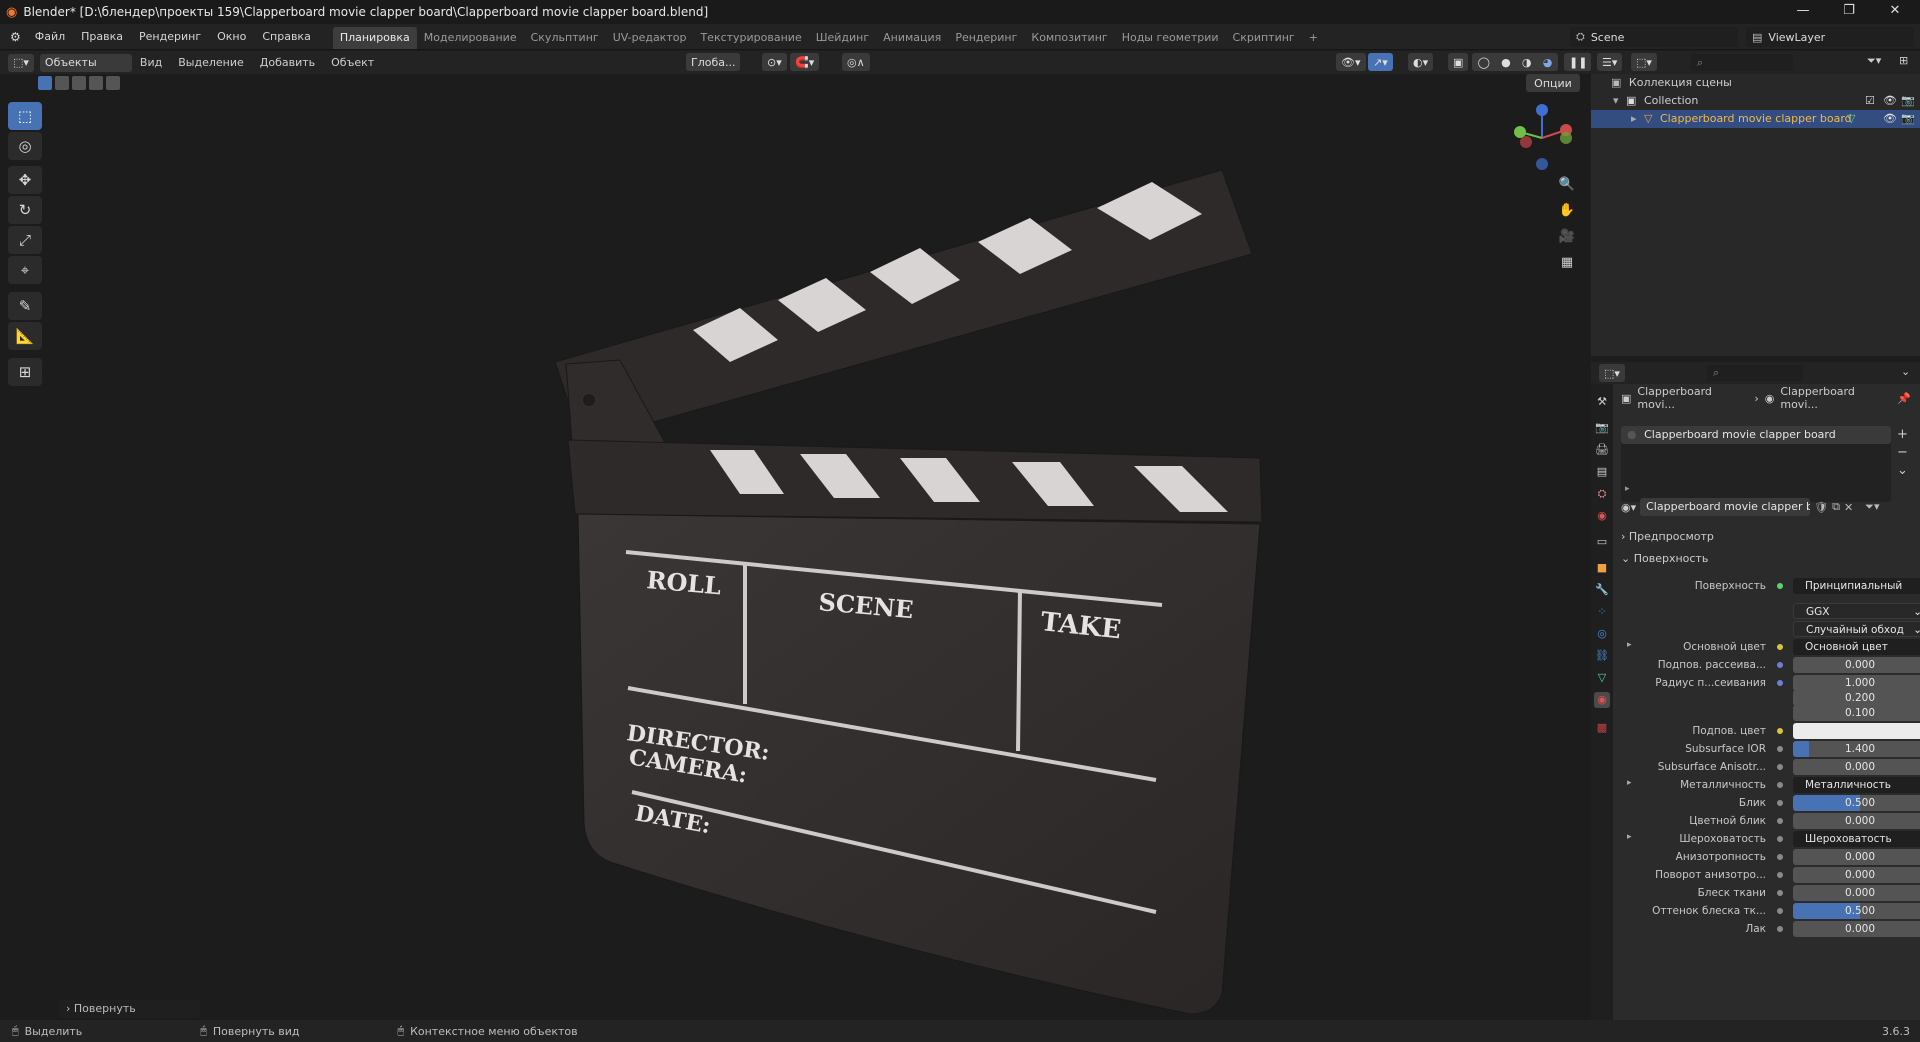 This screenshot has height=1042, width=1920. Describe the element at coordinates (1856, 803) in the screenshot. I see `slider-field: 0.500` at that location.